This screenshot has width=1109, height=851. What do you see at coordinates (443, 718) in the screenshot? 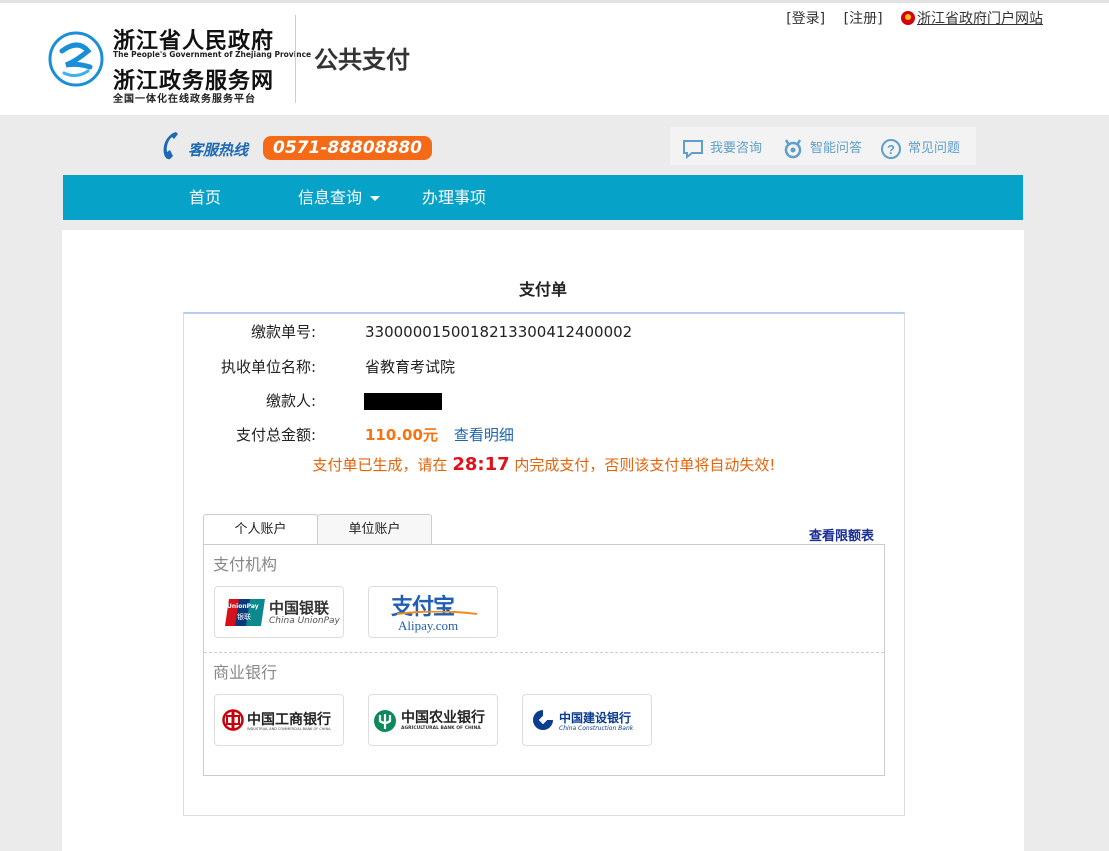
I see `abc-name: 中国农业银行` at bounding box center [443, 718].